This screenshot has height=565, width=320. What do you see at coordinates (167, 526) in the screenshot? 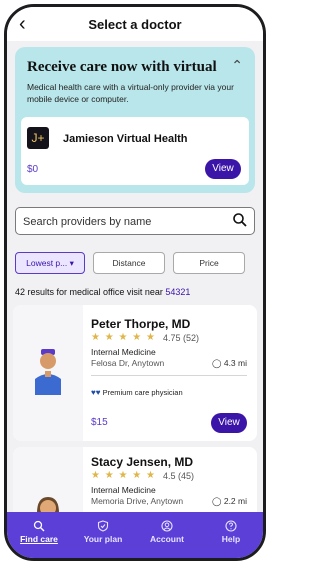
I see `account-icon` at bounding box center [167, 526].